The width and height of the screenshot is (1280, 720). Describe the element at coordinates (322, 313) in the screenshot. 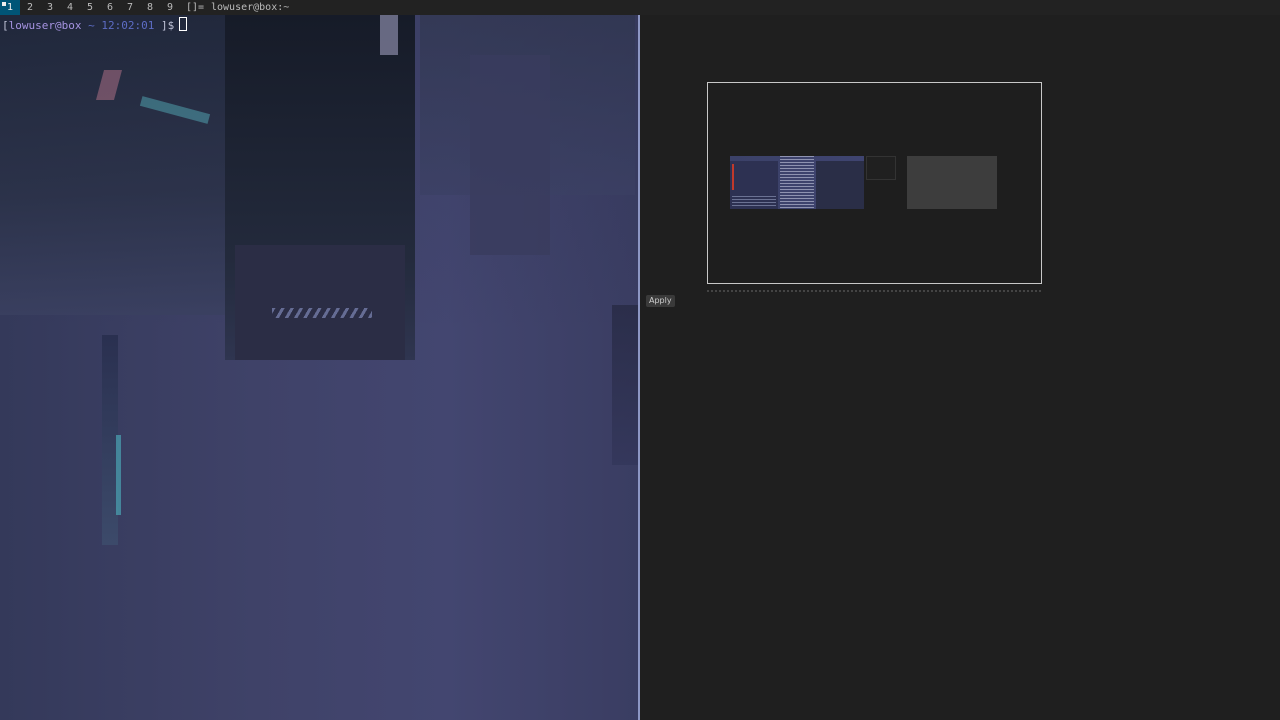

I see `wallpaper-stripes` at that location.